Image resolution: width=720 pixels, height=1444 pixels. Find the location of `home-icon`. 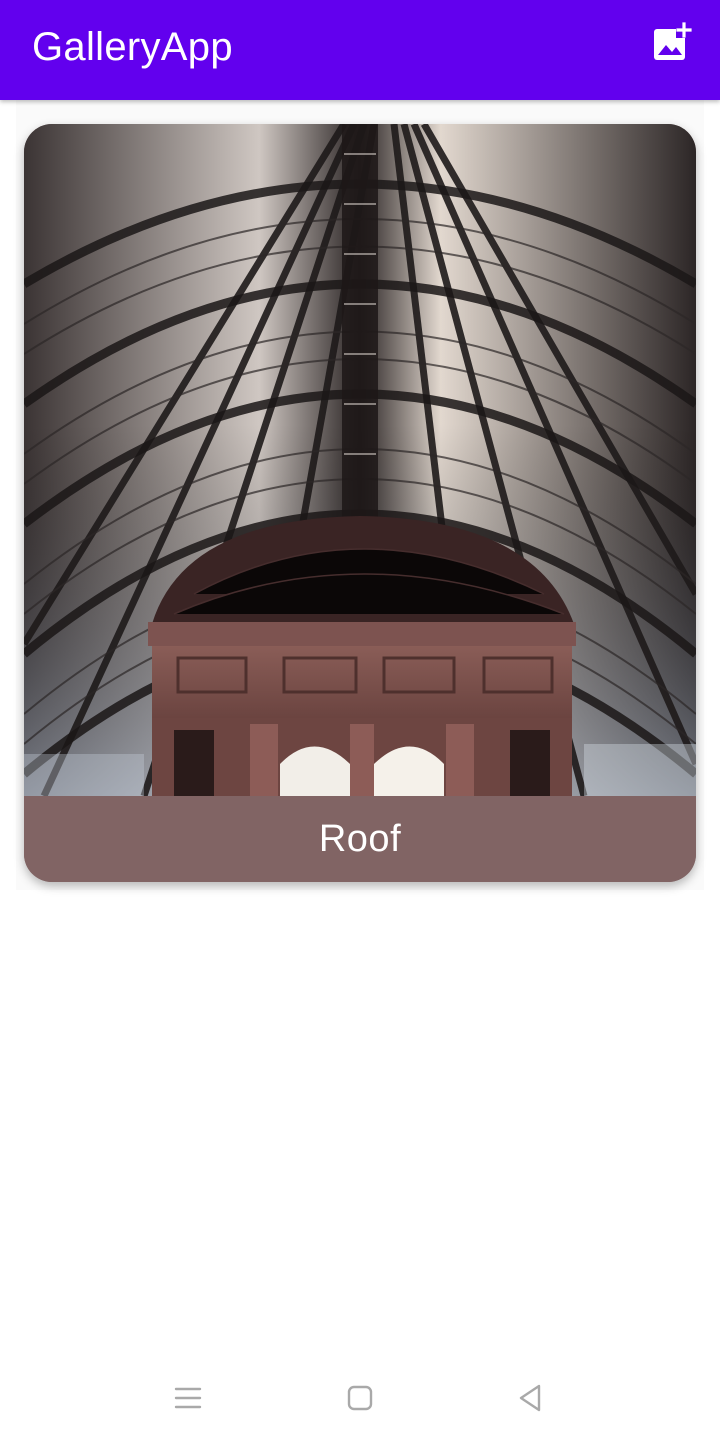

home-icon is located at coordinates (360, 1400).